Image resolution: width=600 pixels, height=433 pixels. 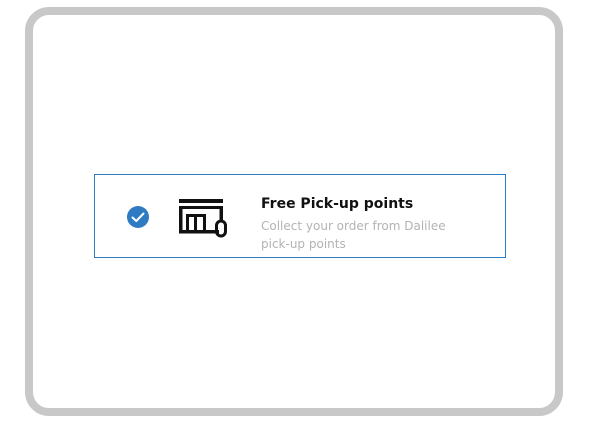 I want to click on option-description-line1: Collect your order from Dalilee, so click(x=353, y=226).